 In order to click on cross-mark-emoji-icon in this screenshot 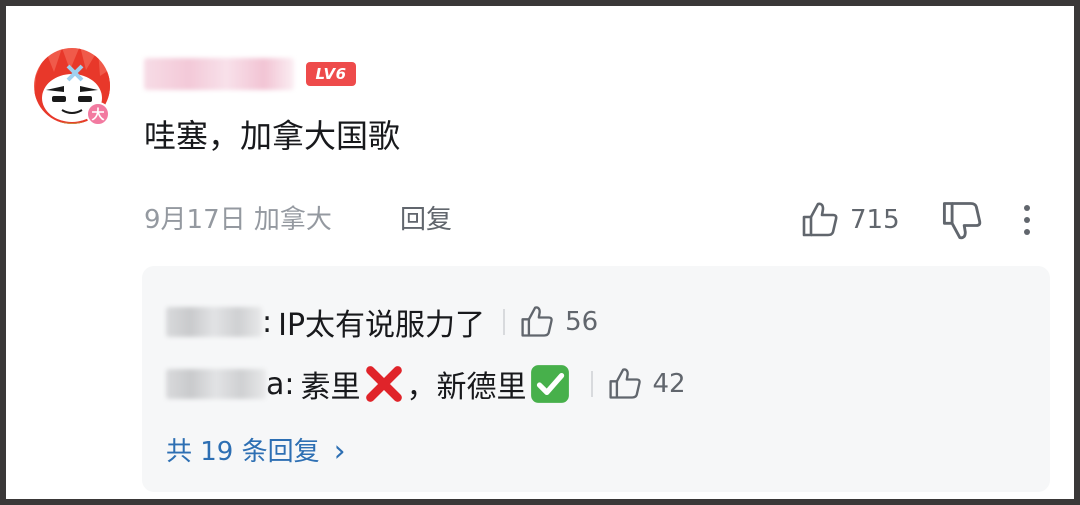, I will do `click(383, 384)`.